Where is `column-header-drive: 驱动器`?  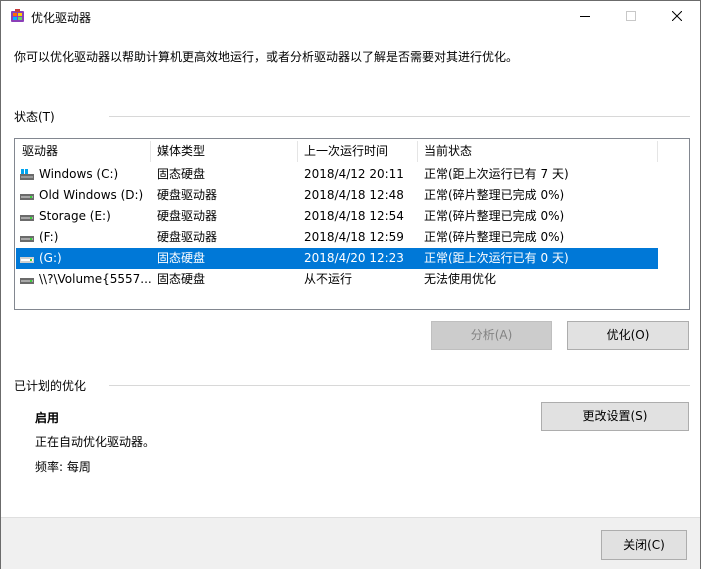 column-header-drive: 驱动器 is located at coordinates (82, 151).